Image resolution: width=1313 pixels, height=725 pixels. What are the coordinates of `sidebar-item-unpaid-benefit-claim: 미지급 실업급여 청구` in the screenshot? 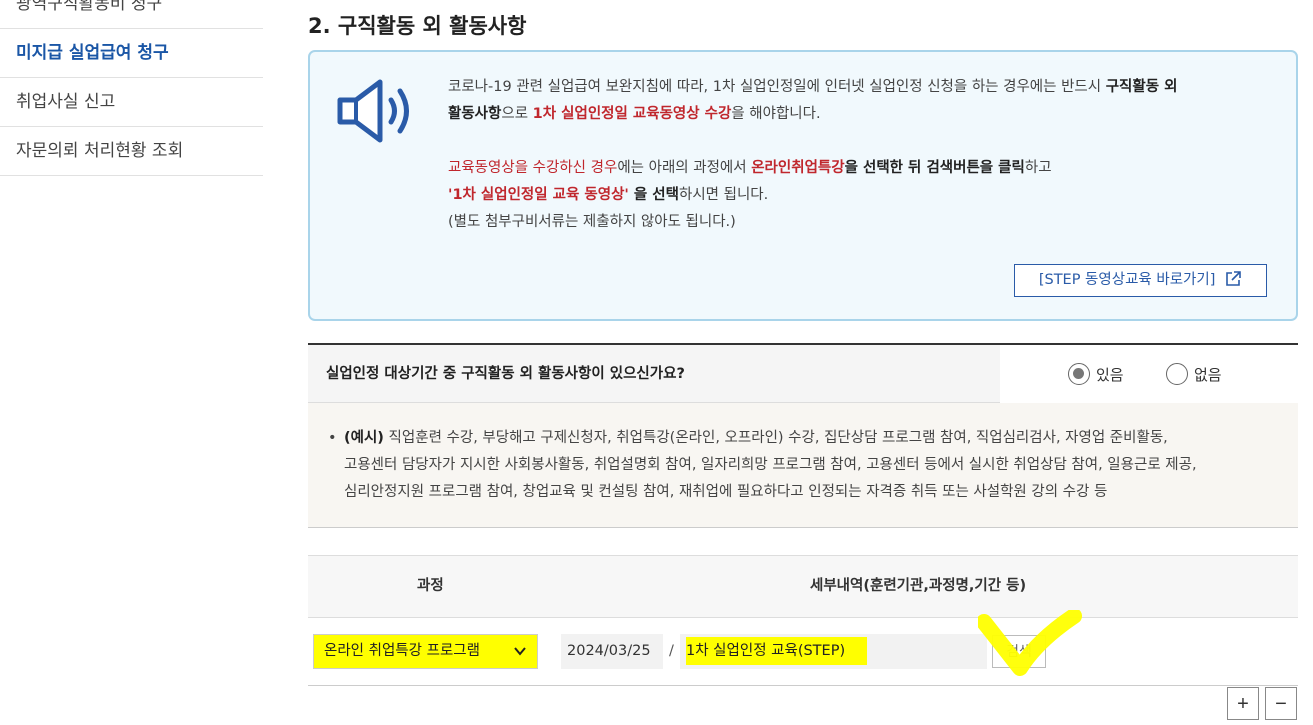 It's located at (131, 53).